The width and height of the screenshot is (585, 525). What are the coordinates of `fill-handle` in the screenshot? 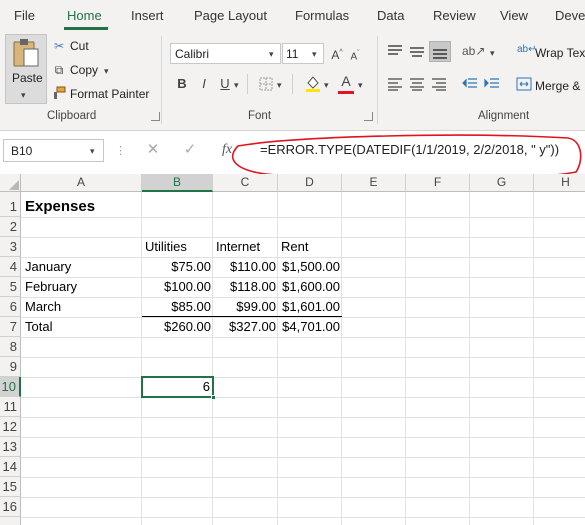 It's located at (213, 397).